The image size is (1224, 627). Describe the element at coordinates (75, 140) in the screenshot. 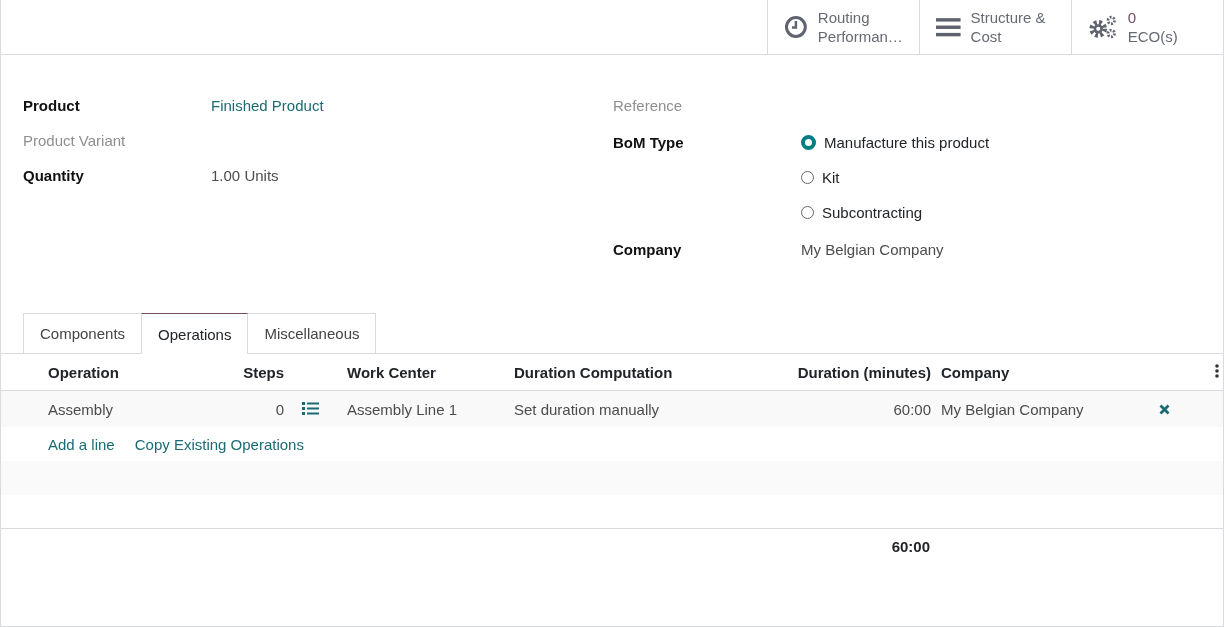

I see `field-label: Product Variant` at that location.